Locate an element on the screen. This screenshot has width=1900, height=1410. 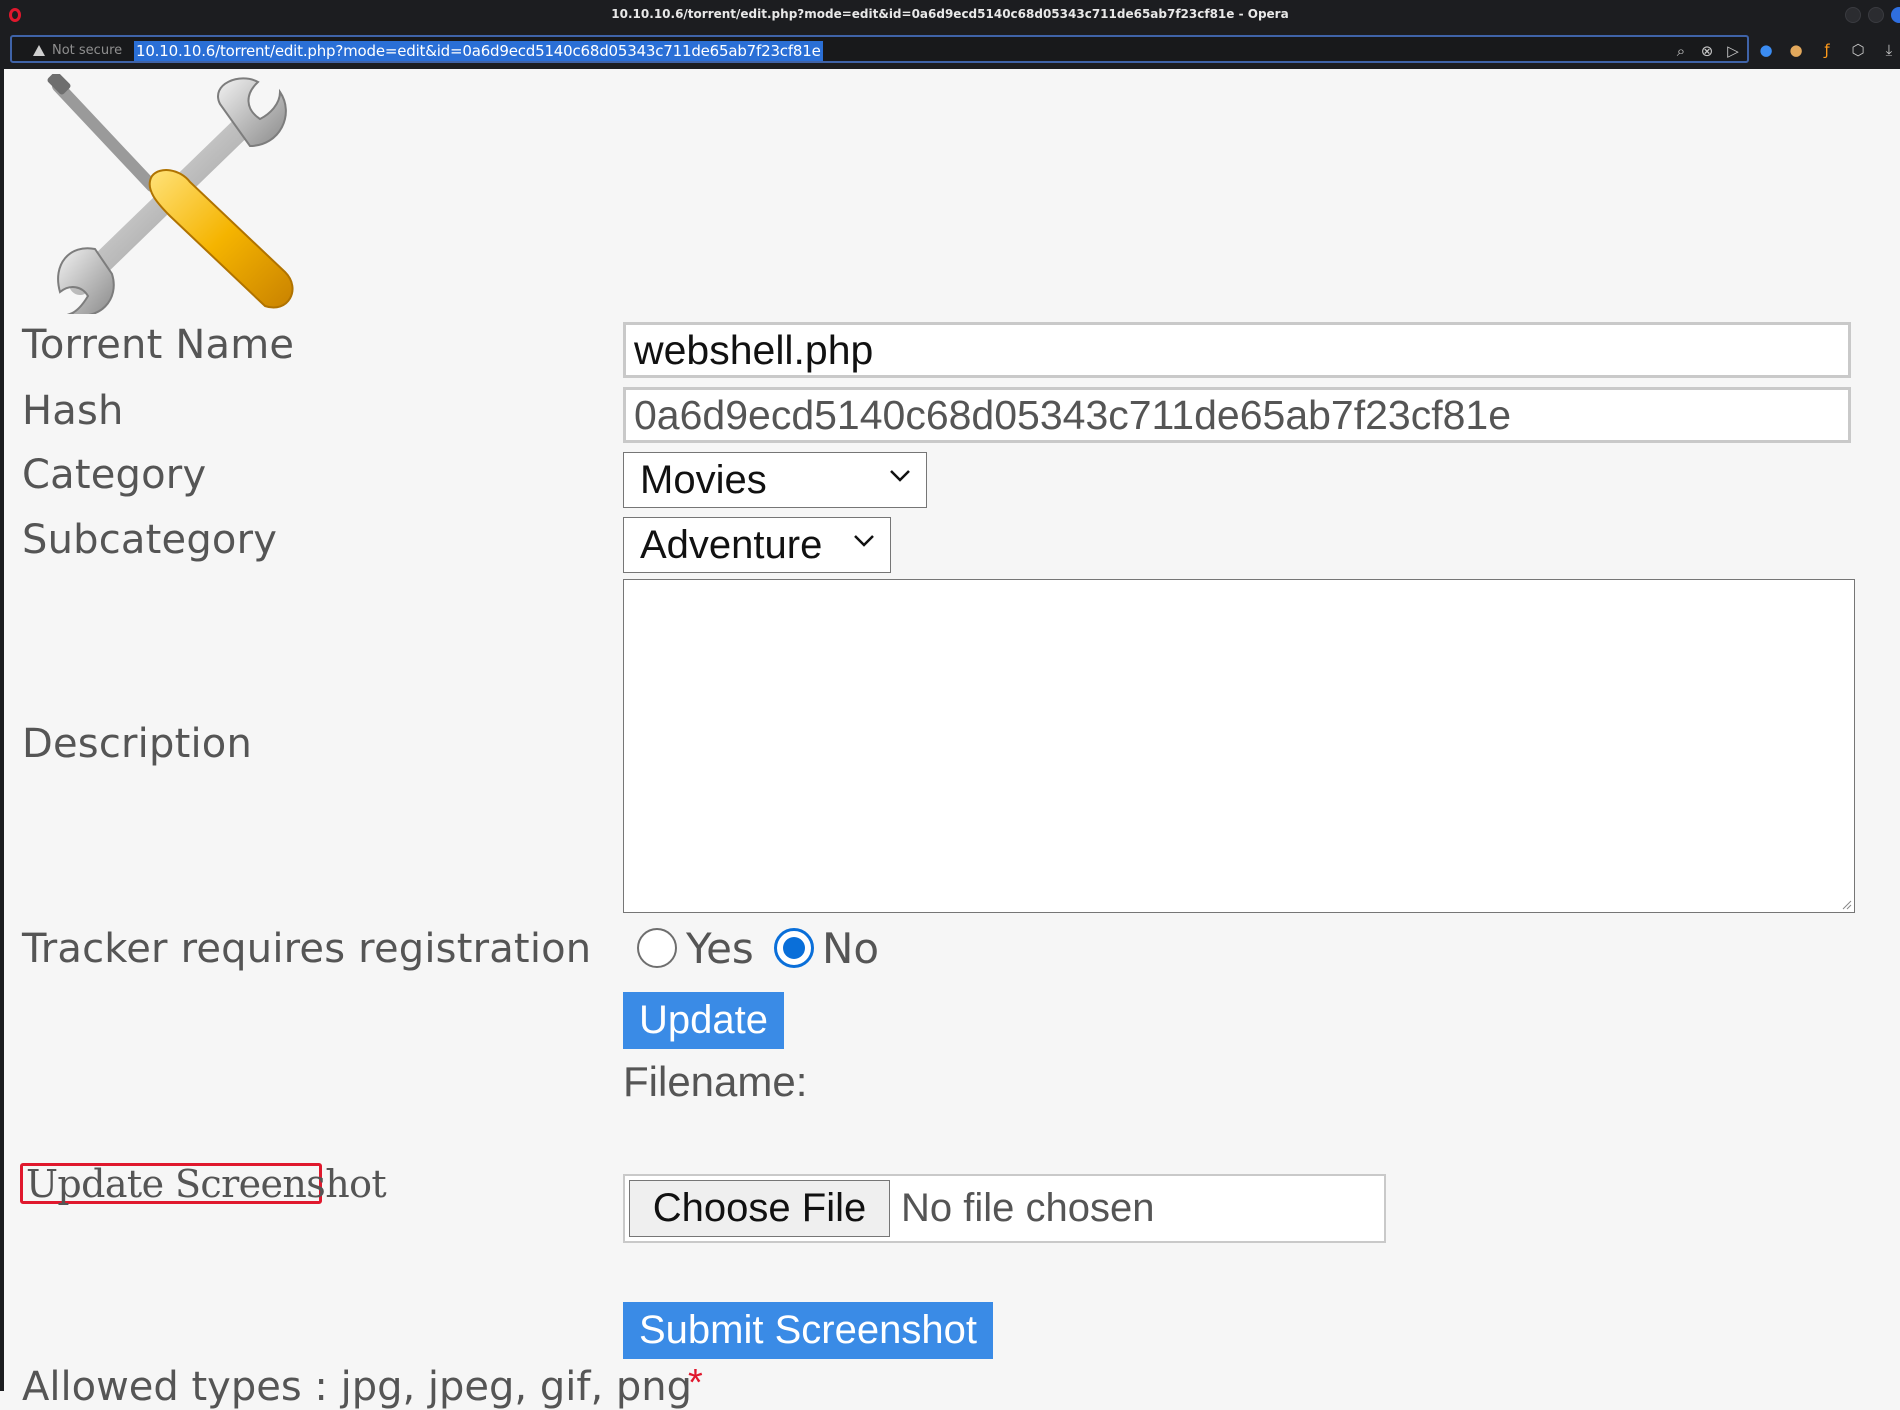
update-screenshot-highlight: Update Screenshot is located at coordinates (203, 1184).